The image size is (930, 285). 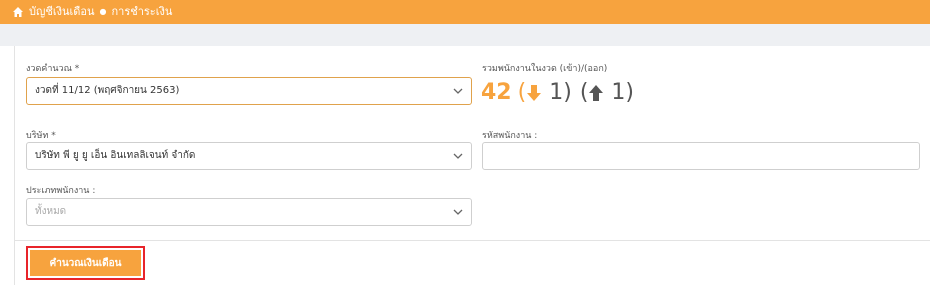 What do you see at coordinates (596, 93) in the screenshot?
I see `arrow-up-icon` at bounding box center [596, 93].